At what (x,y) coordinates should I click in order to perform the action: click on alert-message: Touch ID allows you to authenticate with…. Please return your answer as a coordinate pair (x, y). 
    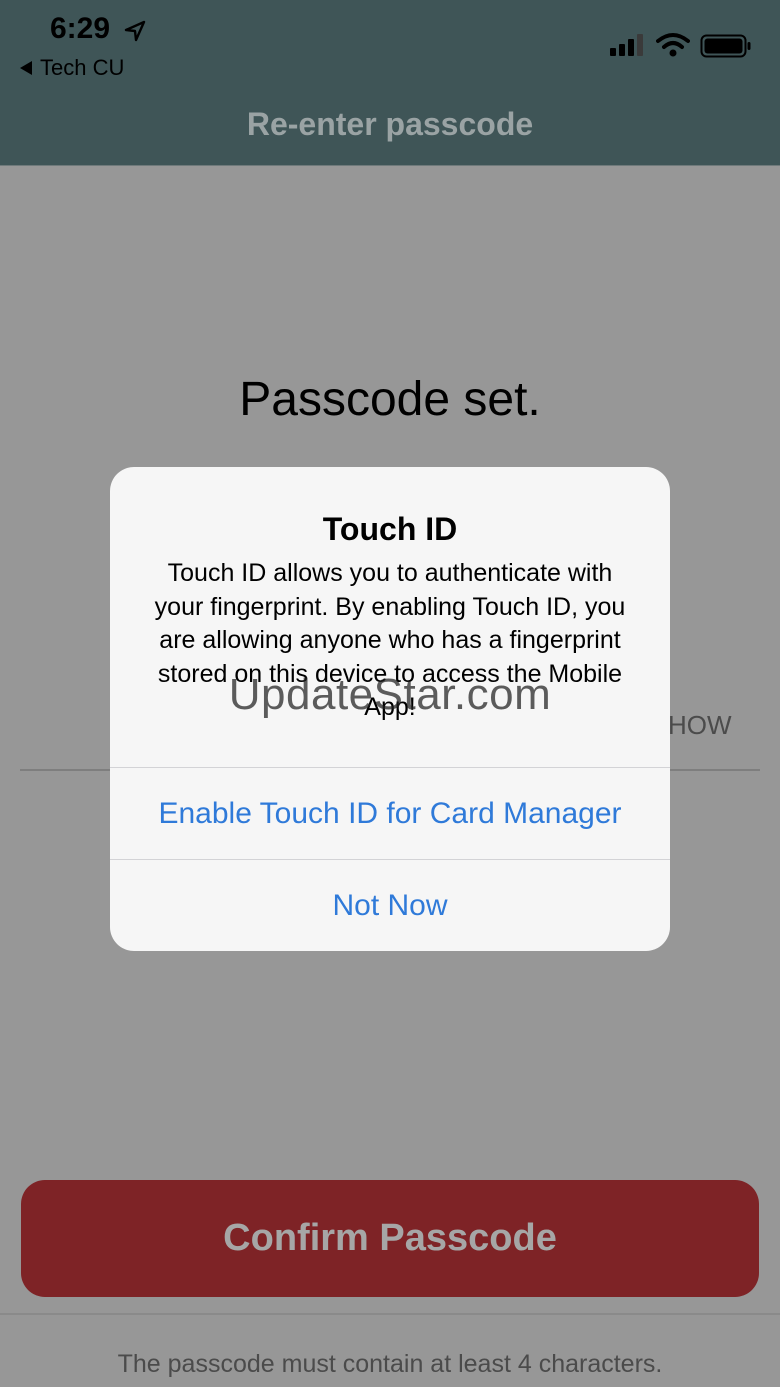
    Looking at the image, I should click on (390, 640).